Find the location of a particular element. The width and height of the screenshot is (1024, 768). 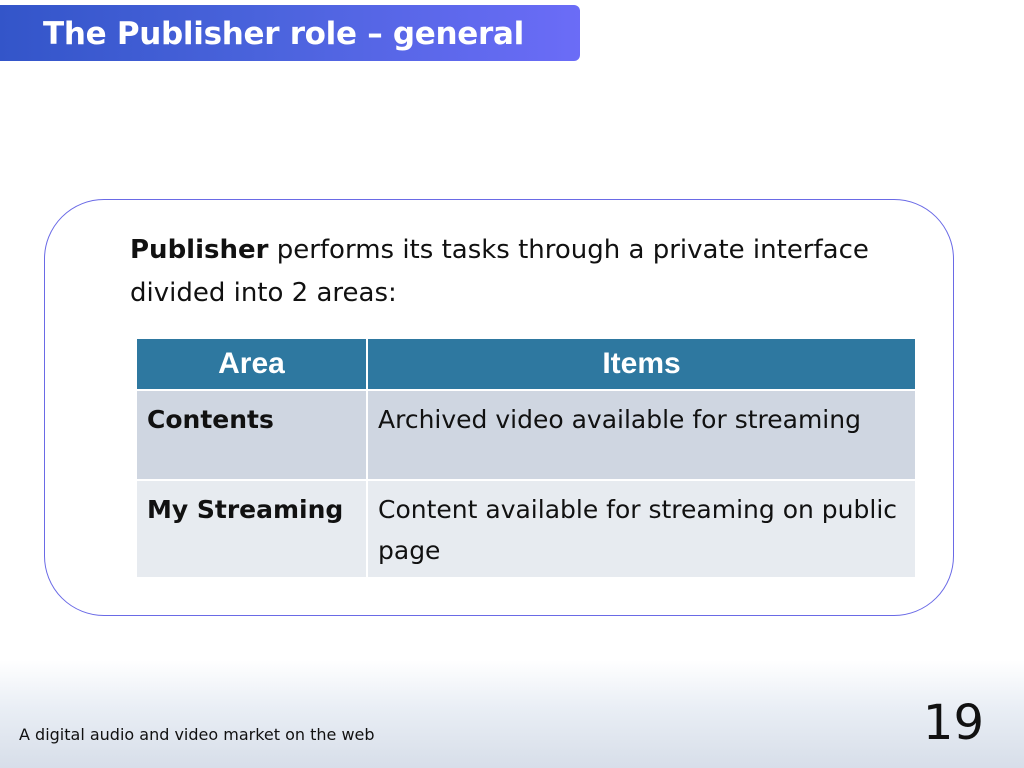

table-header-row: Area Items is located at coordinates (526, 365).